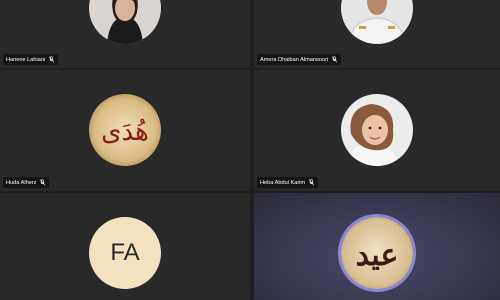 The width and height of the screenshot is (500, 300). I want to click on participant-tile: Hanene Lahiani, so click(125, 34).